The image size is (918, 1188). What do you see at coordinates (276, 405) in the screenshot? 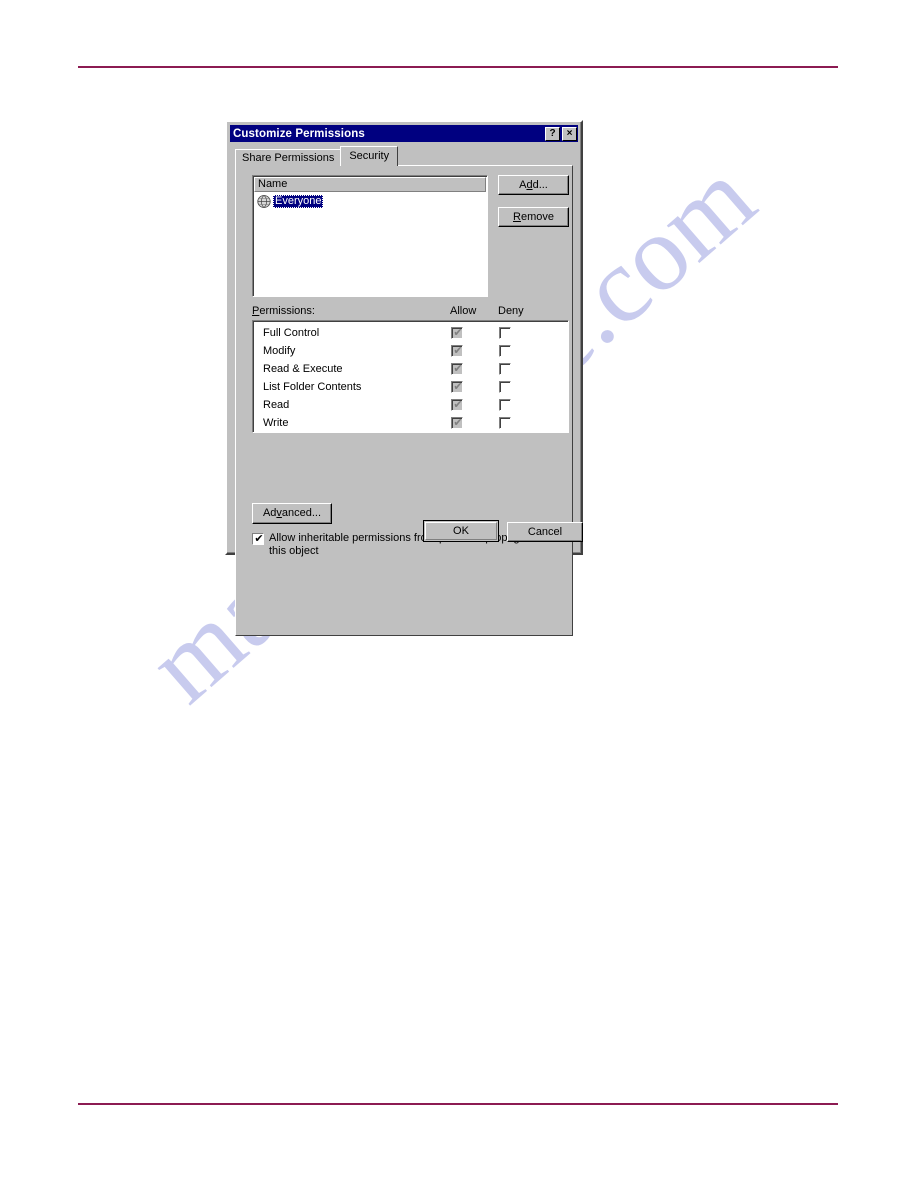
I see `permission-name: Read` at bounding box center [276, 405].